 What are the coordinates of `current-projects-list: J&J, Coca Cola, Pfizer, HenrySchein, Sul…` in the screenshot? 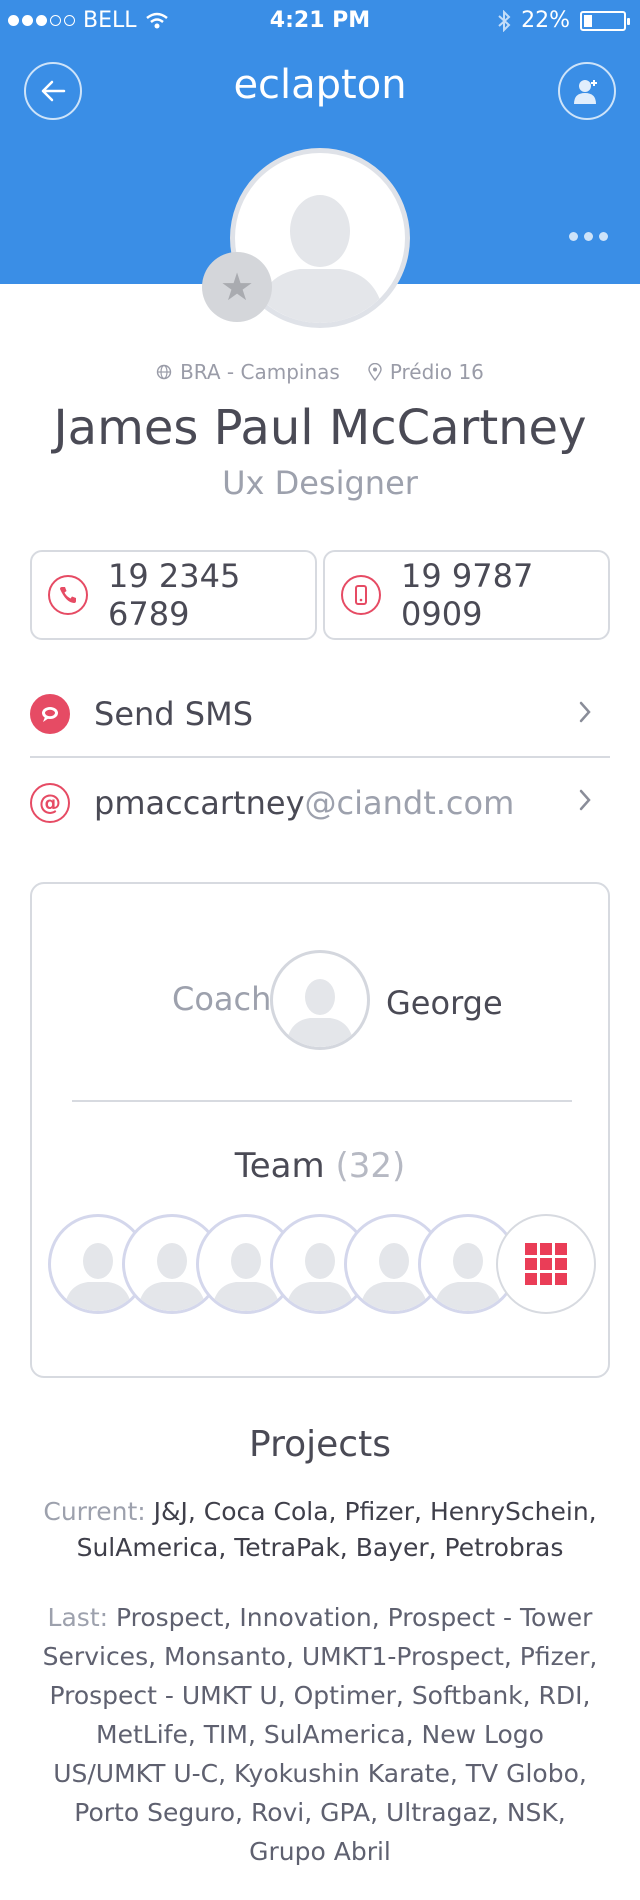 It's located at (336, 1529).